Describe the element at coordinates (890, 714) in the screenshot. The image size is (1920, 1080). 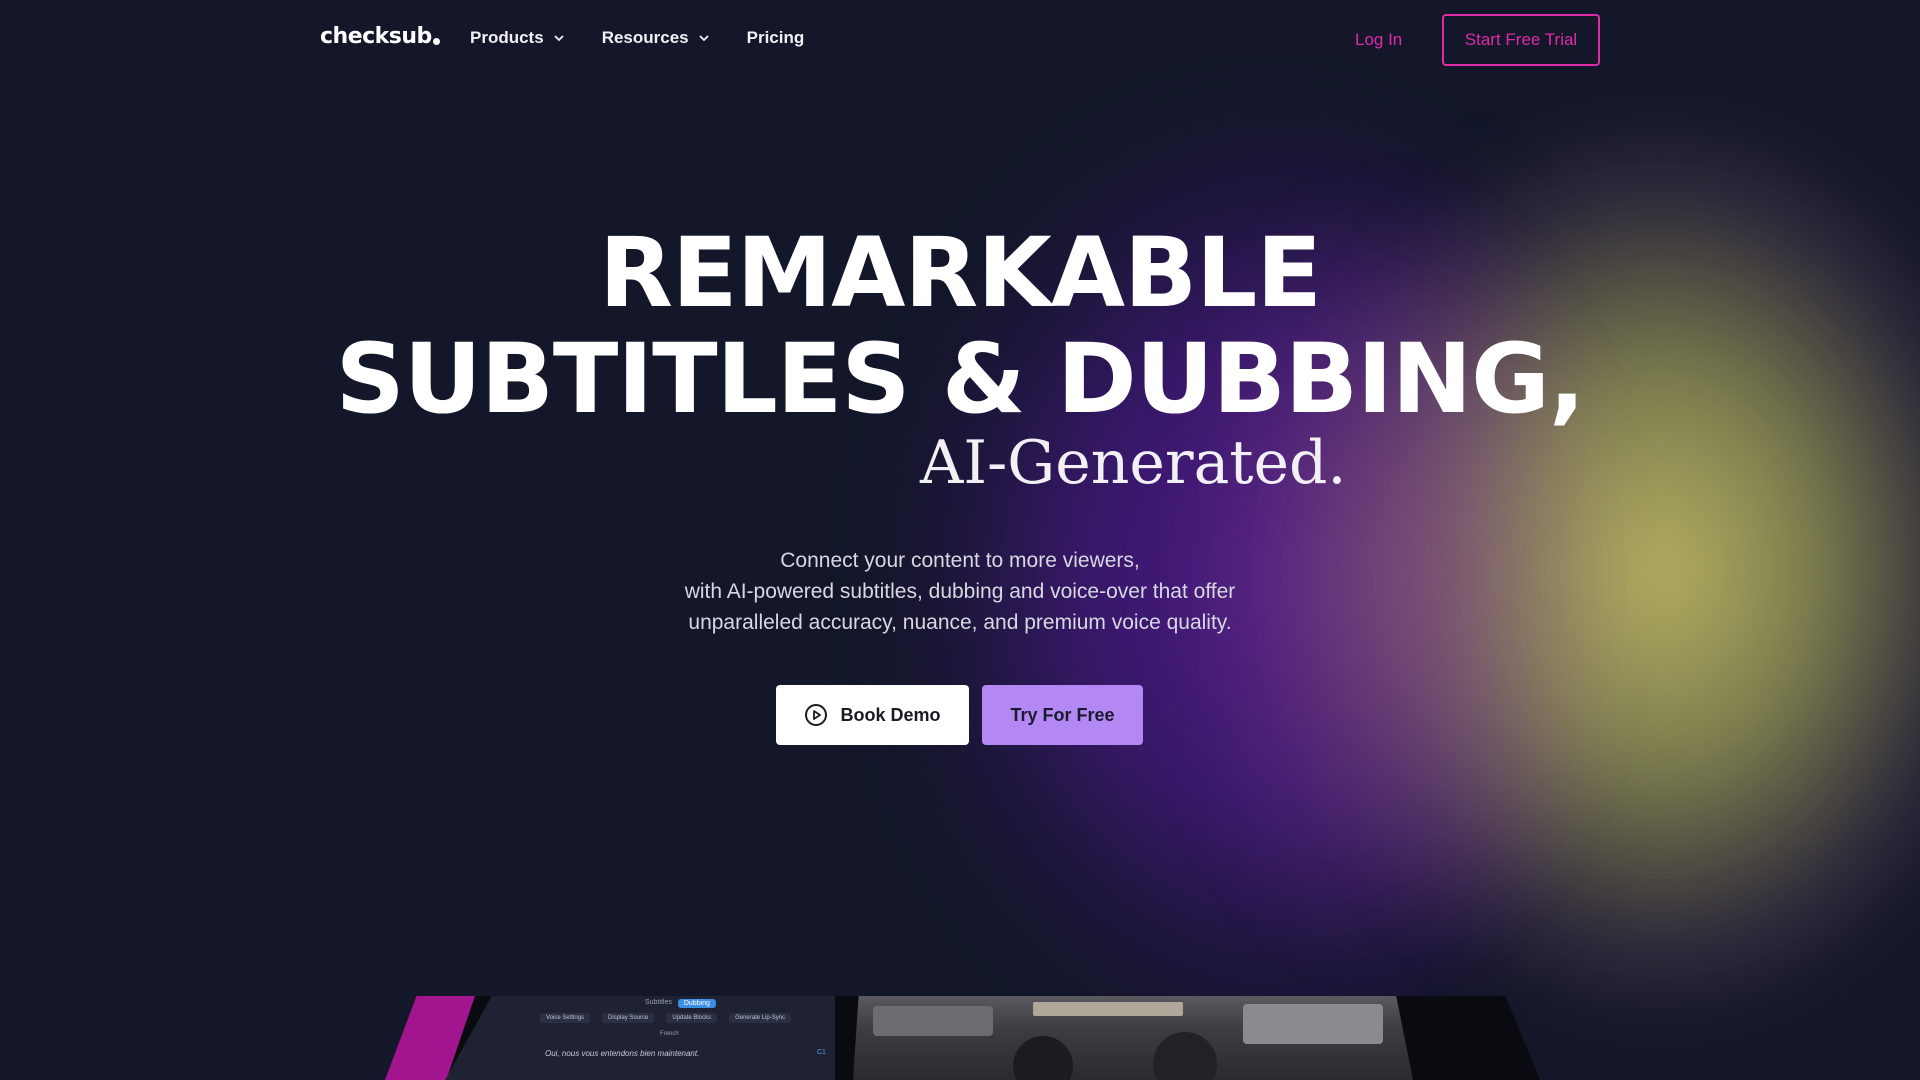
I see `book-demo-label: Book Demo` at that location.